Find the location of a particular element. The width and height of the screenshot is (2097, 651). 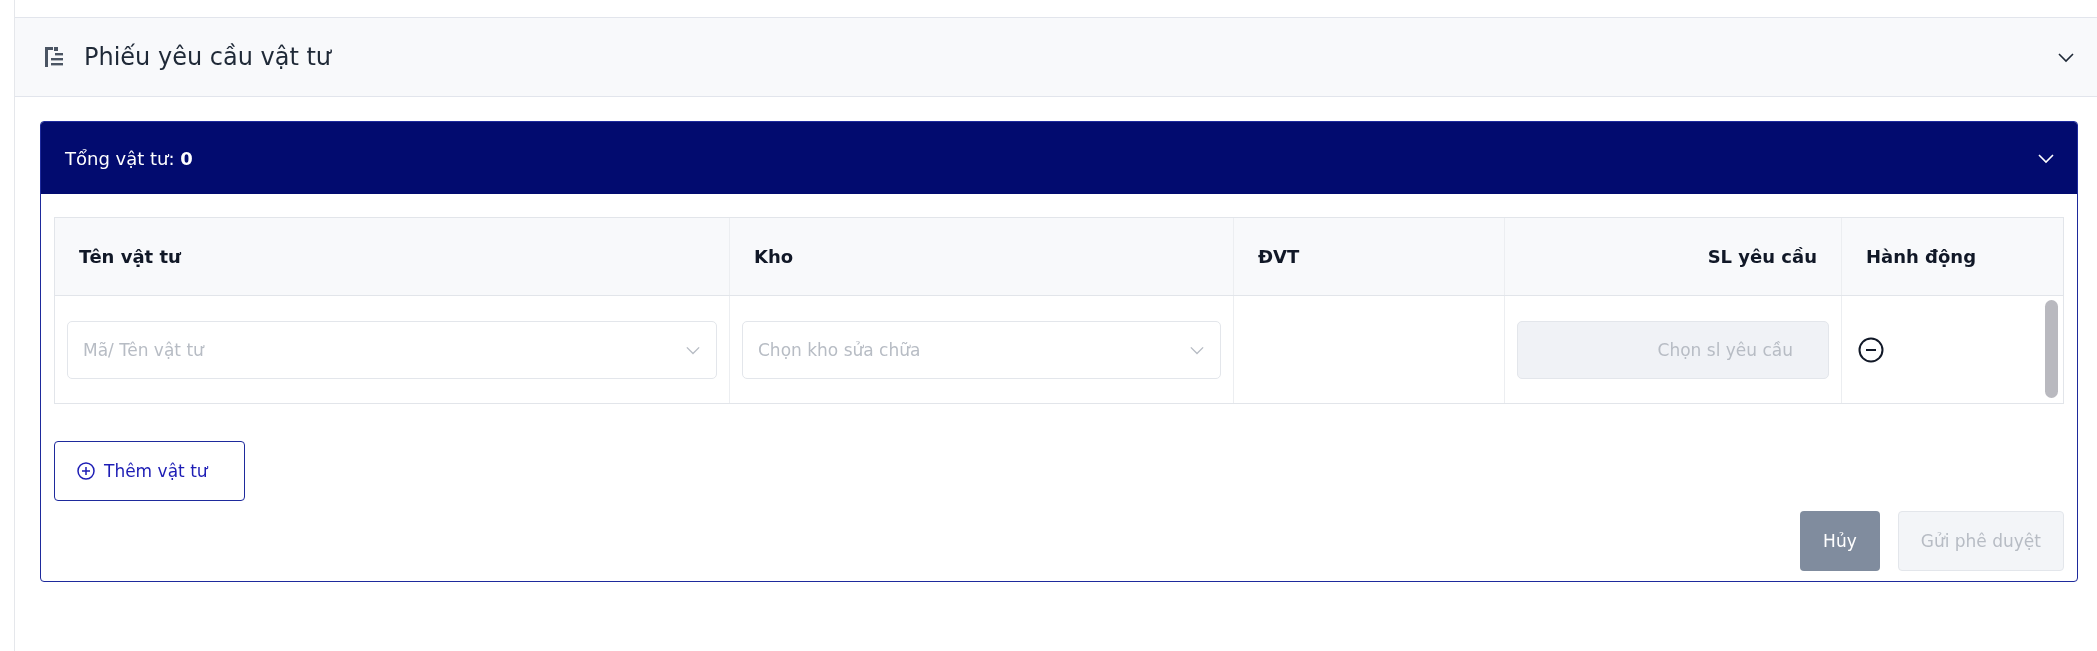

section-title: Phiếu yêu cầu vật tư is located at coordinates (208, 57).